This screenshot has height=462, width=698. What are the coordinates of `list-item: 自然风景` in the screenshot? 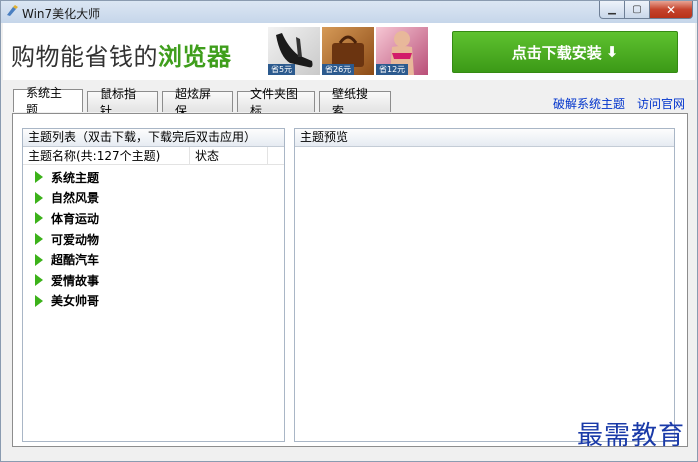 It's located at (153, 198).